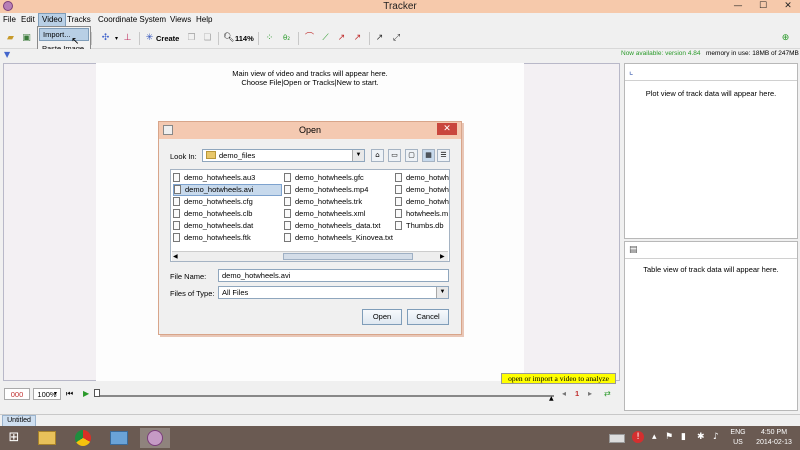 Image resolution: width=800 pixels, height=450 pixels. Describe the element at coordinates (333, 275) in the screenshot. I see `file-name-input: demo_hotwheels.avi` at that location.